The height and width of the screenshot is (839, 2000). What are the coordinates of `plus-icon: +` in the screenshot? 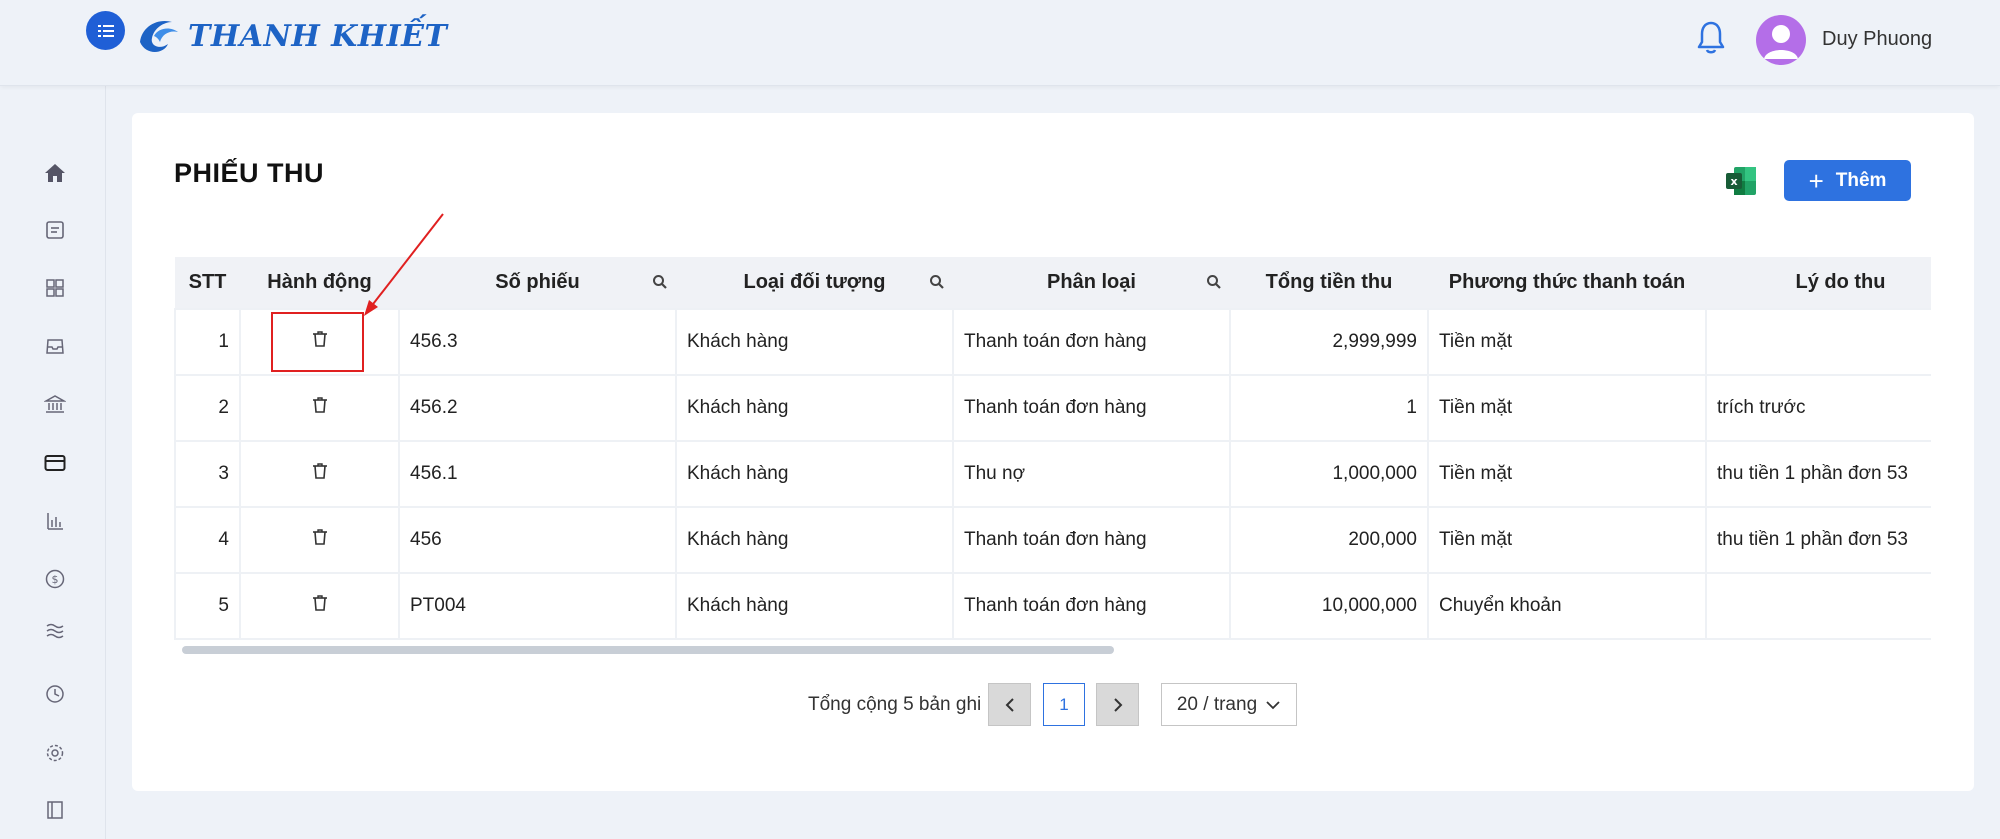 It's located at (1816, 180).